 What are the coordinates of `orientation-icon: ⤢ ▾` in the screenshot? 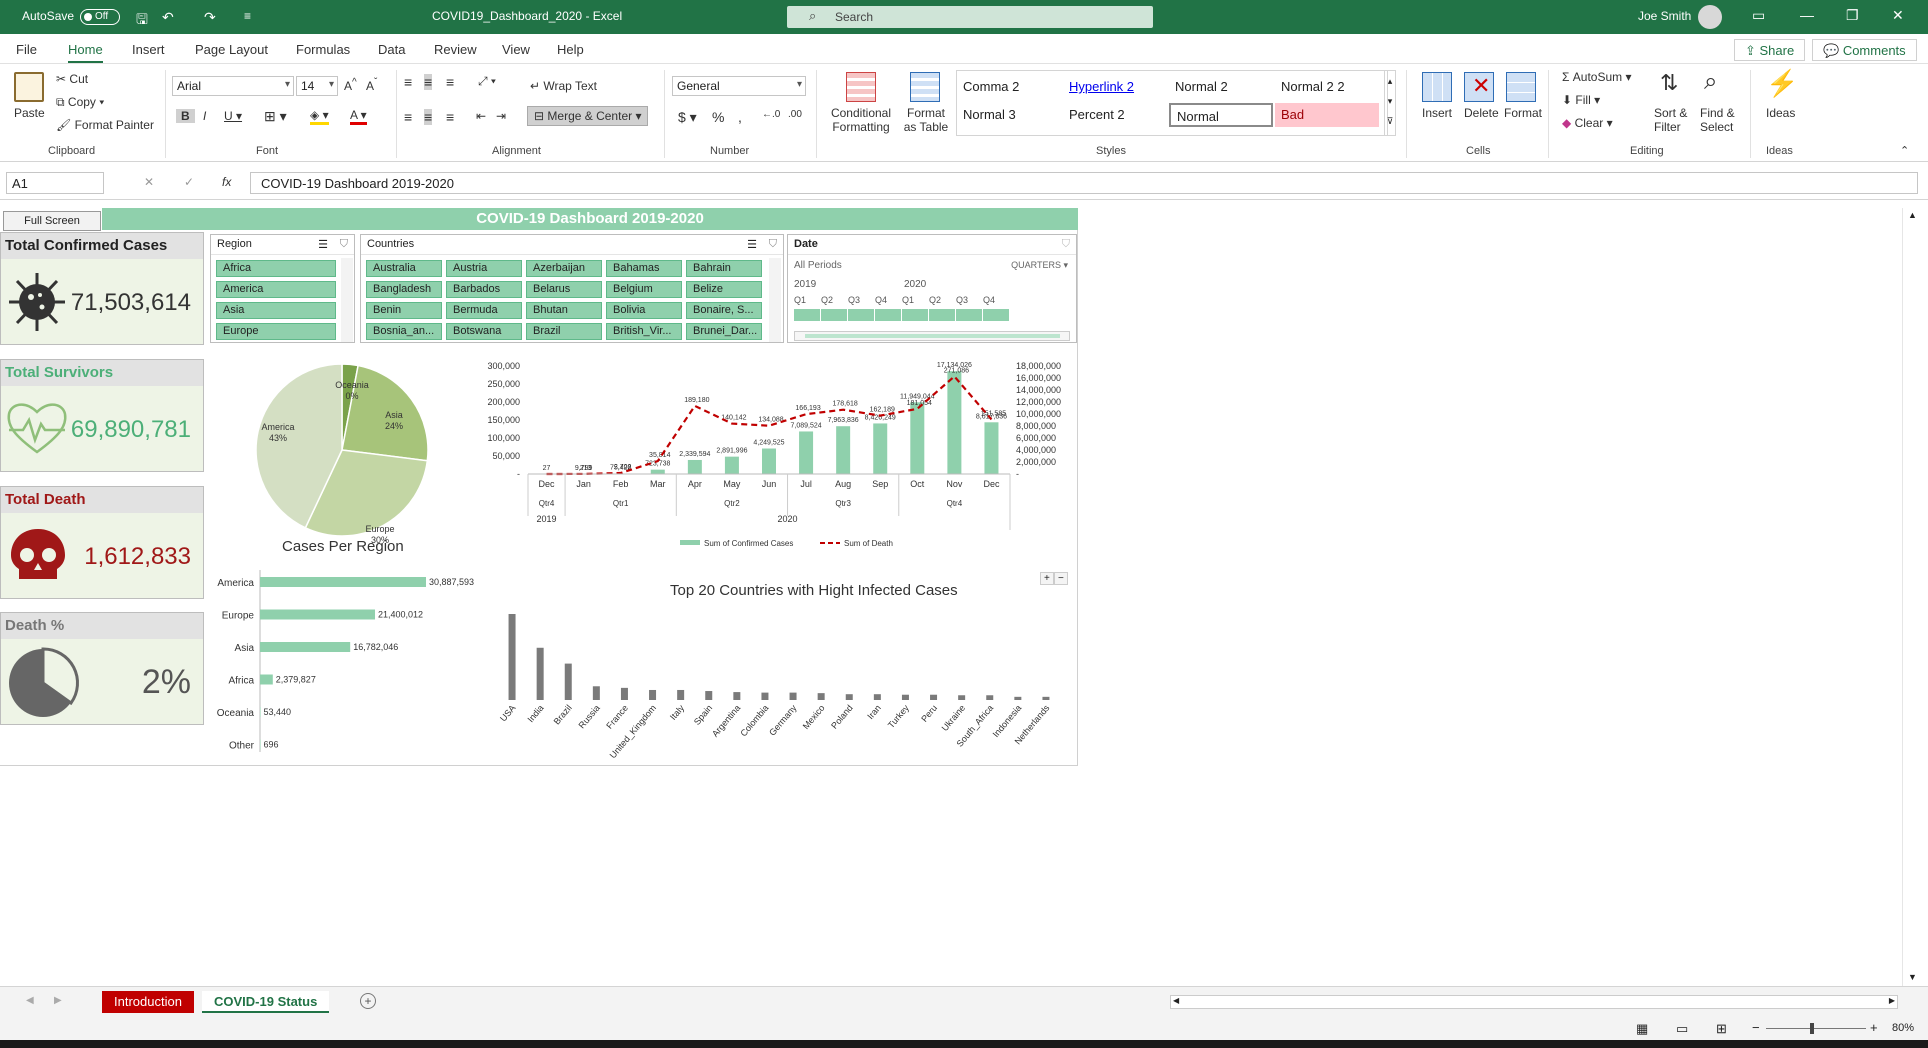 It's located at (487, 81).